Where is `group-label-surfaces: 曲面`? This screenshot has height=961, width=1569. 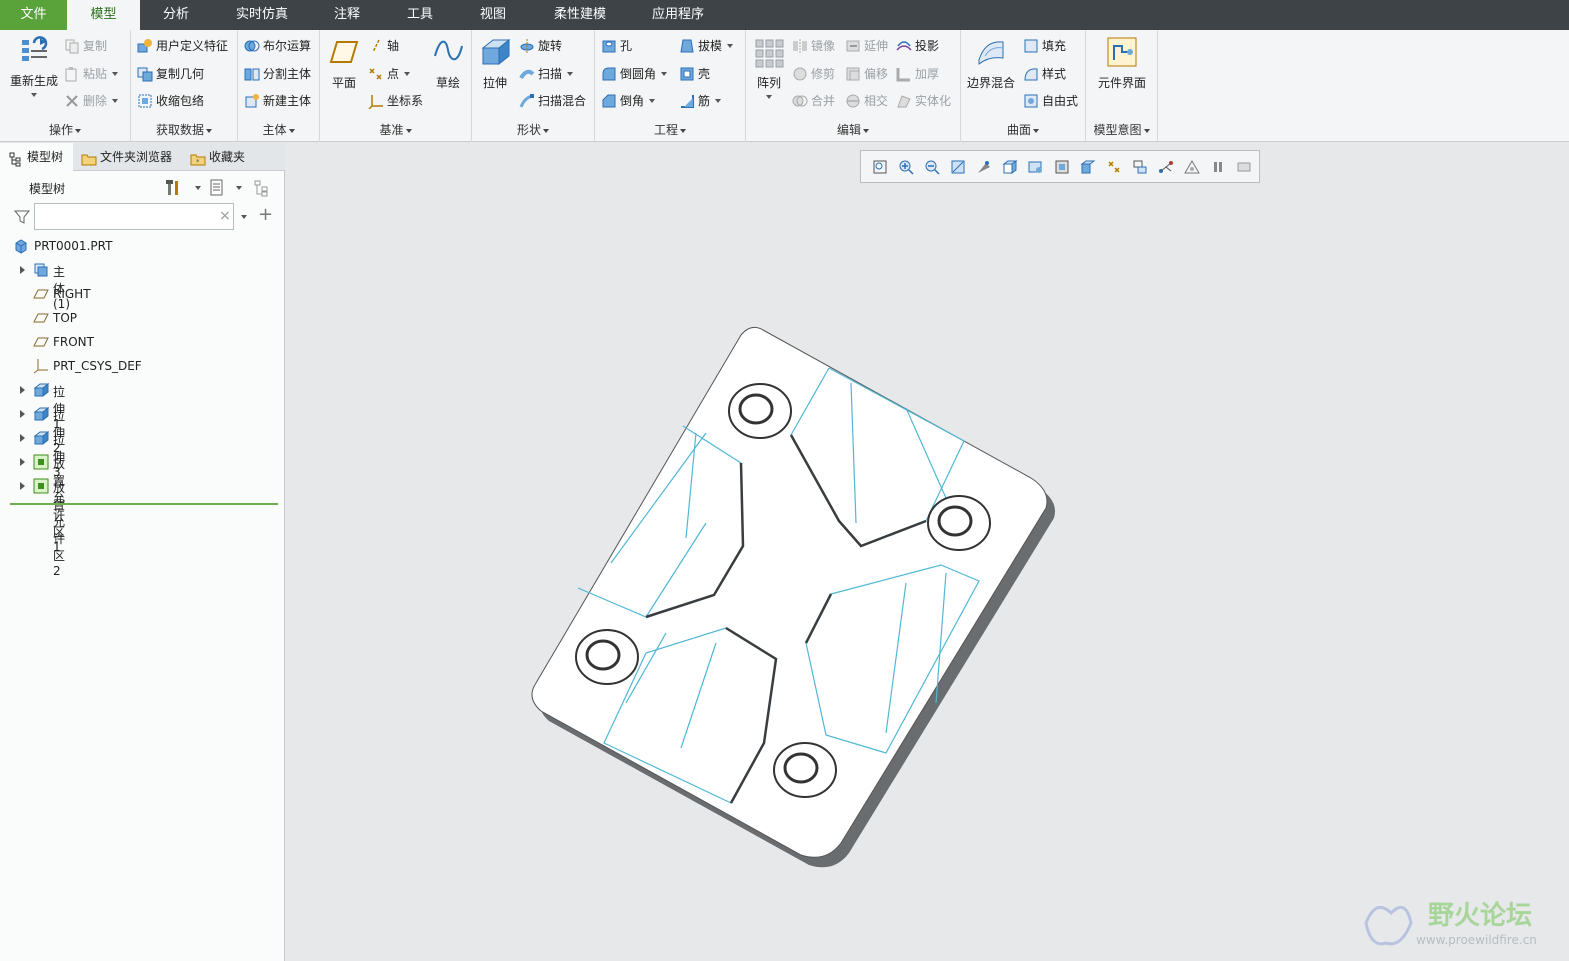 group-label-surfaces: 曲面 is located at coordinates (1023, 129).